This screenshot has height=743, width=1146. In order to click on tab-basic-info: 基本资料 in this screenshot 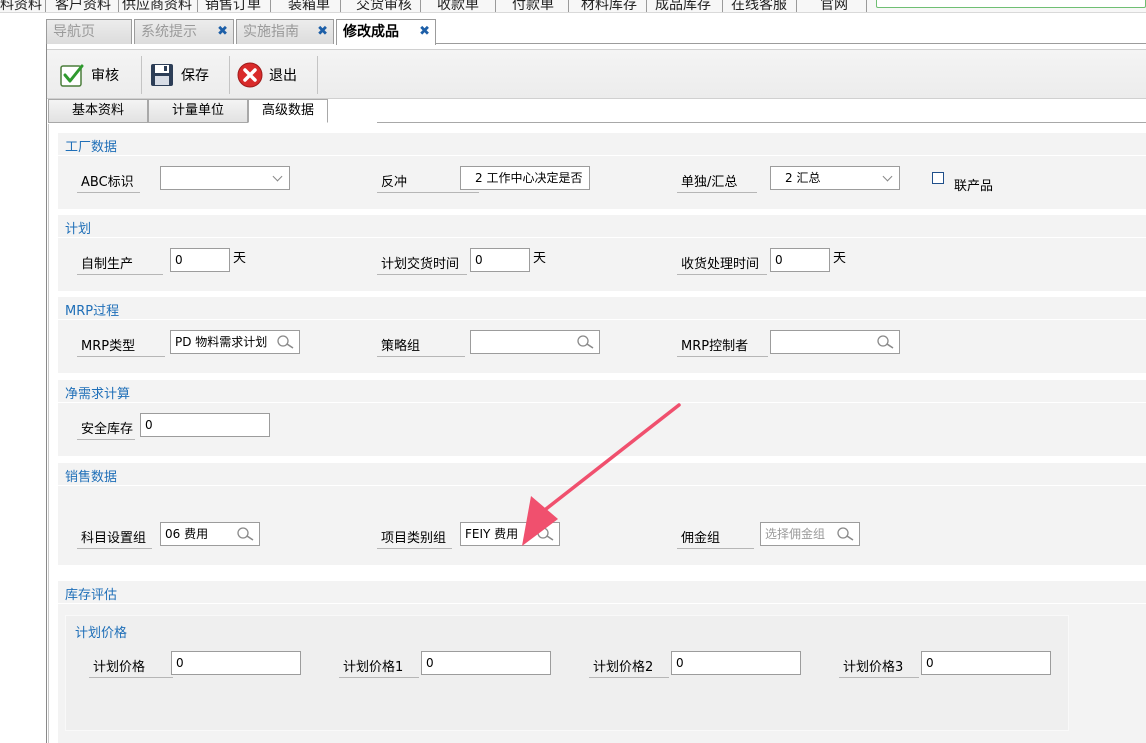, I will do `click(98, 111)`.